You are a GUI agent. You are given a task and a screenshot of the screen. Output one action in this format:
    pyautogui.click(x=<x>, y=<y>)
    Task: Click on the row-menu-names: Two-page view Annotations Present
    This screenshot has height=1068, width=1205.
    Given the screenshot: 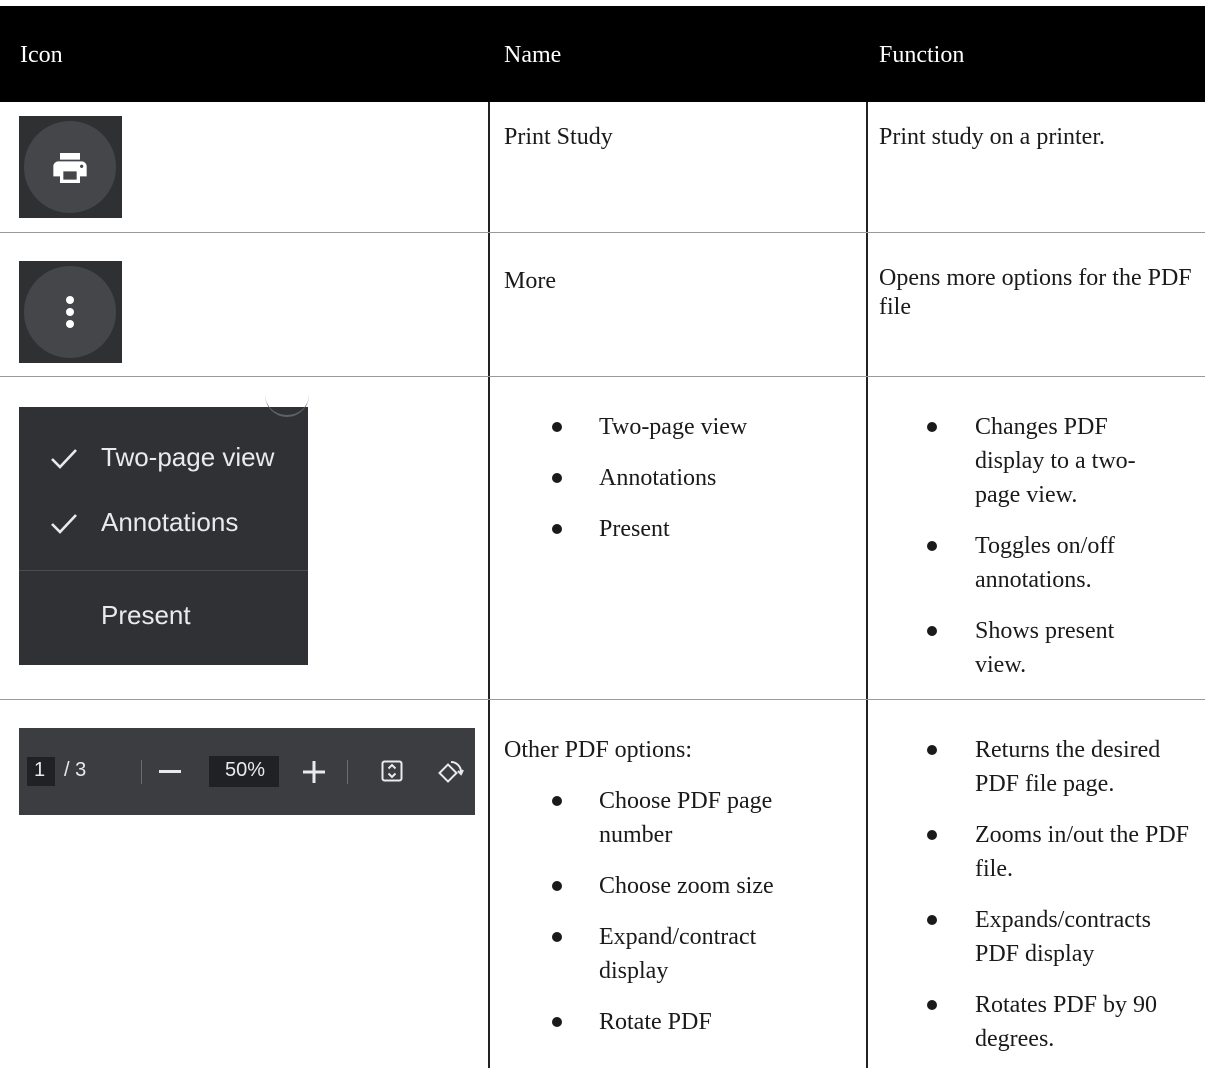 What is the action you would take?
    pyautogui.click(x=702, y=478)
    